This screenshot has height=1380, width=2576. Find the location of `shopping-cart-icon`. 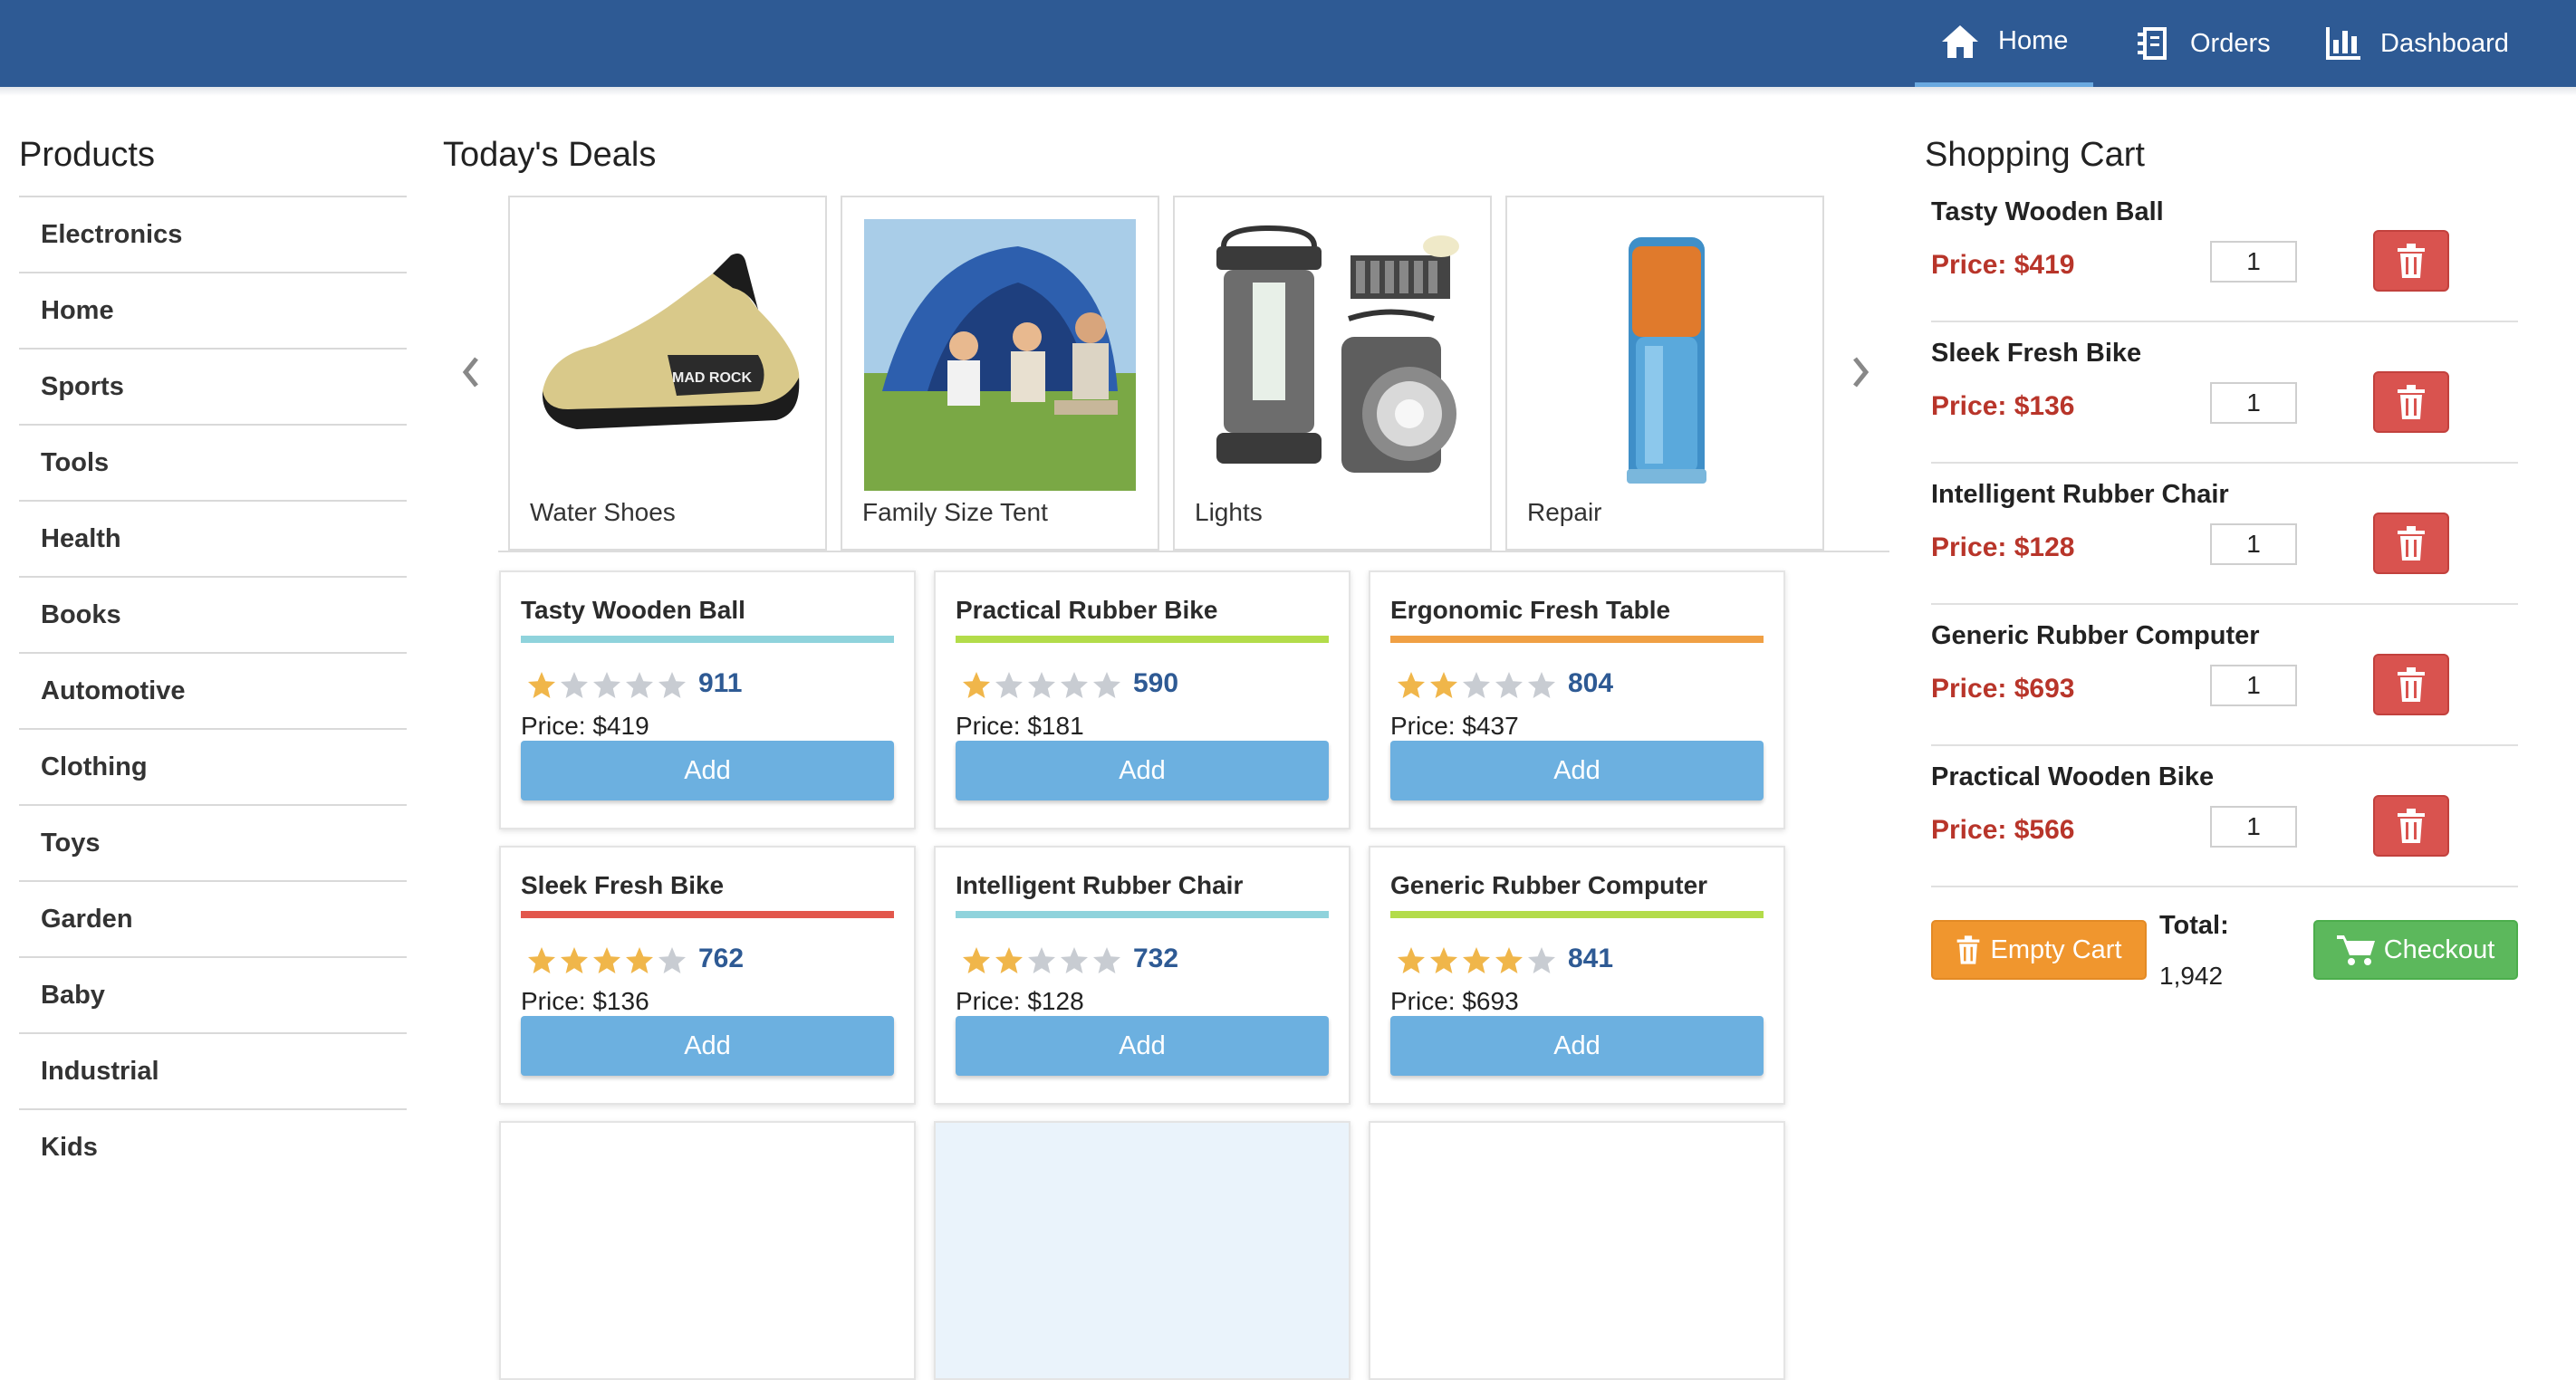

shopping-cart-icon is located at coordinates (2355, 950).